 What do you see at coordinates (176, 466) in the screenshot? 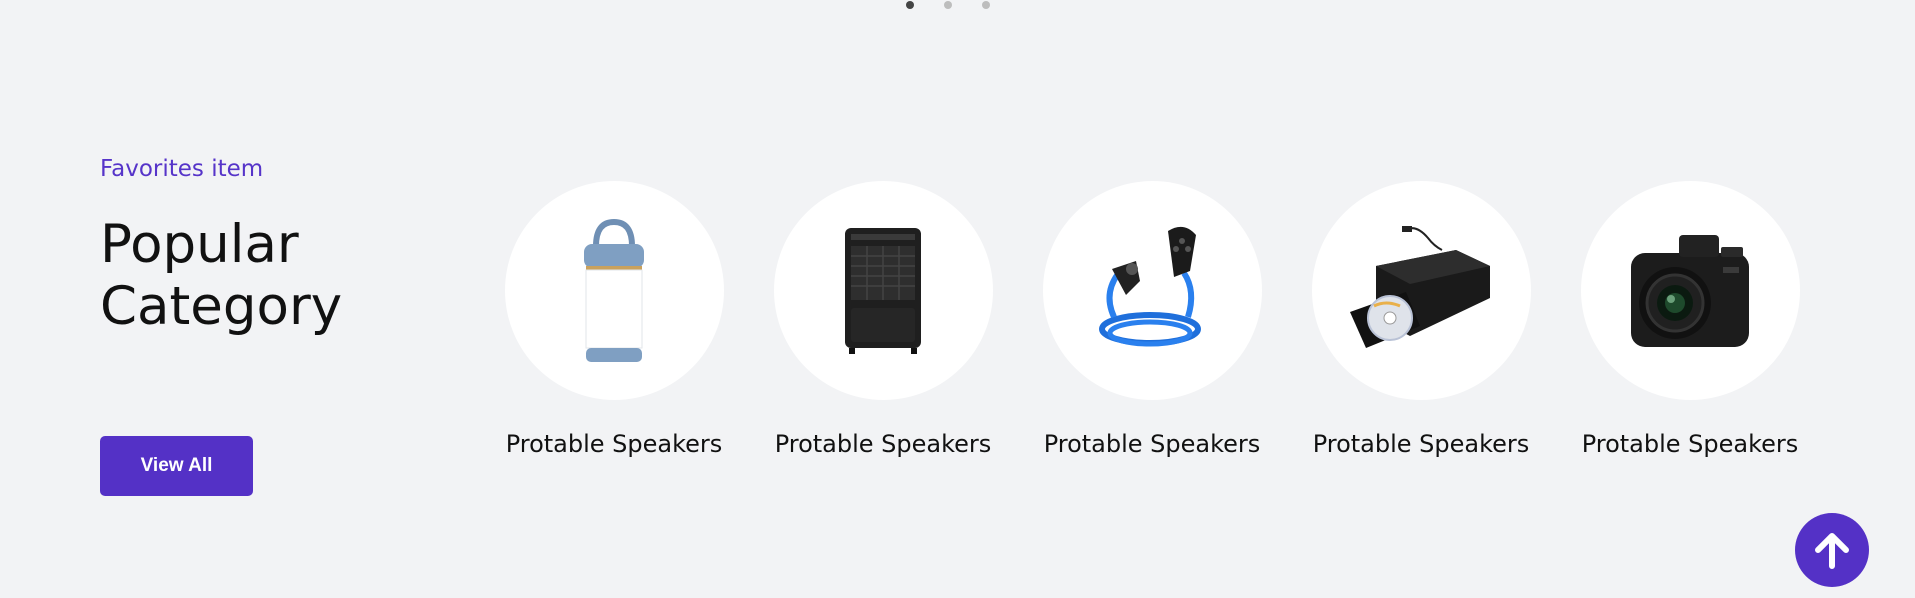
I see `view-all-button: View All` at bounding box center [176, 466].